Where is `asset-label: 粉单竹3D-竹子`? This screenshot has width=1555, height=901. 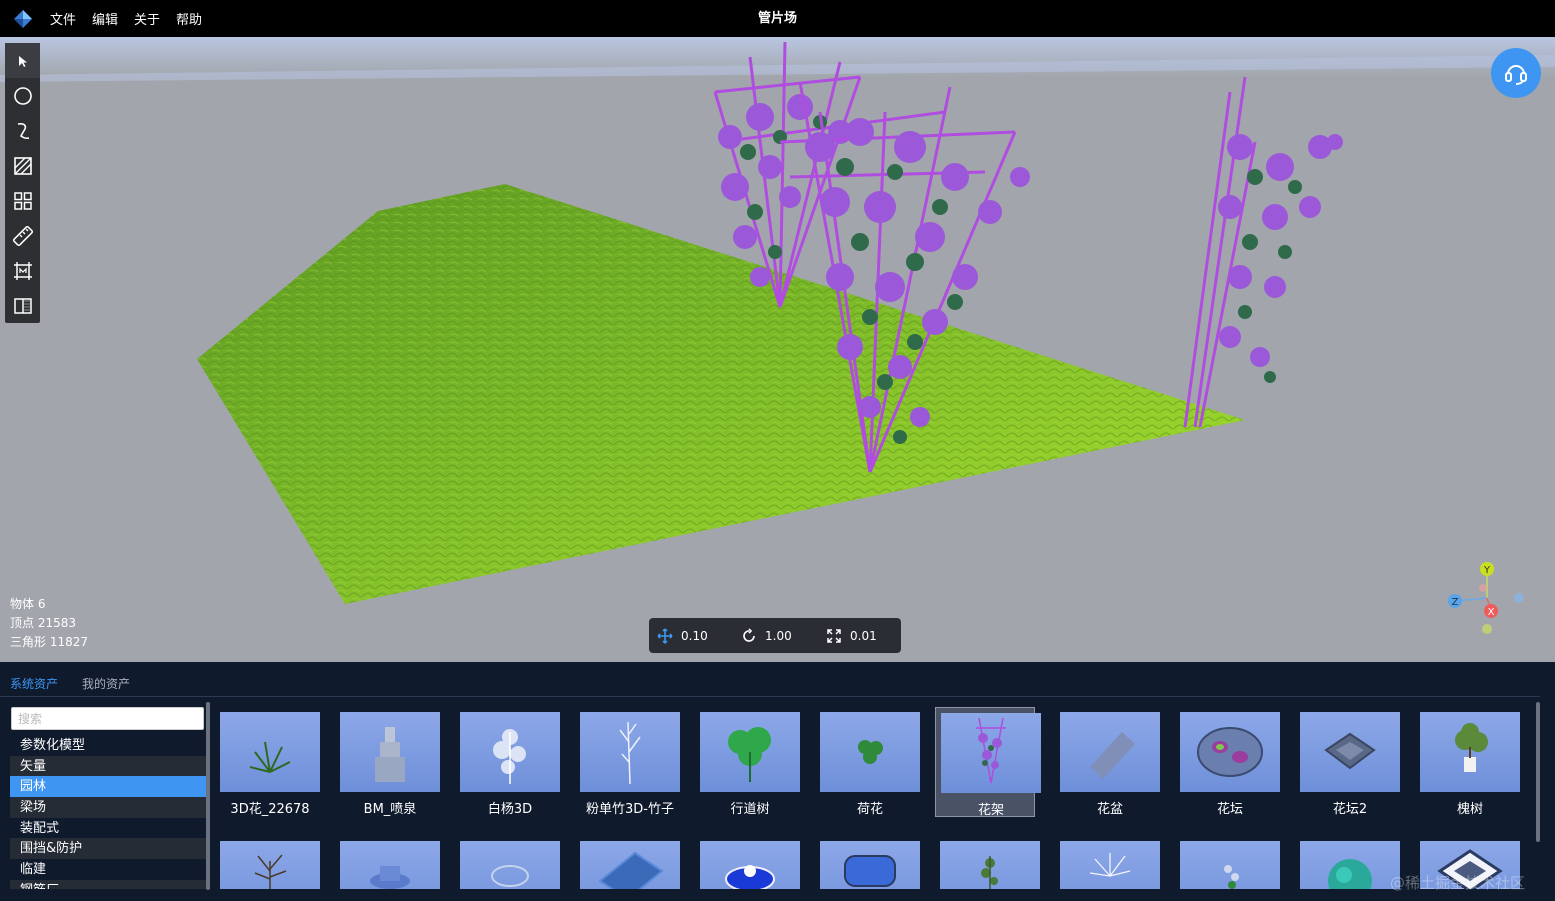
asset-label: 粉单竹3D-竹子 is located at coordinates (630, 809).